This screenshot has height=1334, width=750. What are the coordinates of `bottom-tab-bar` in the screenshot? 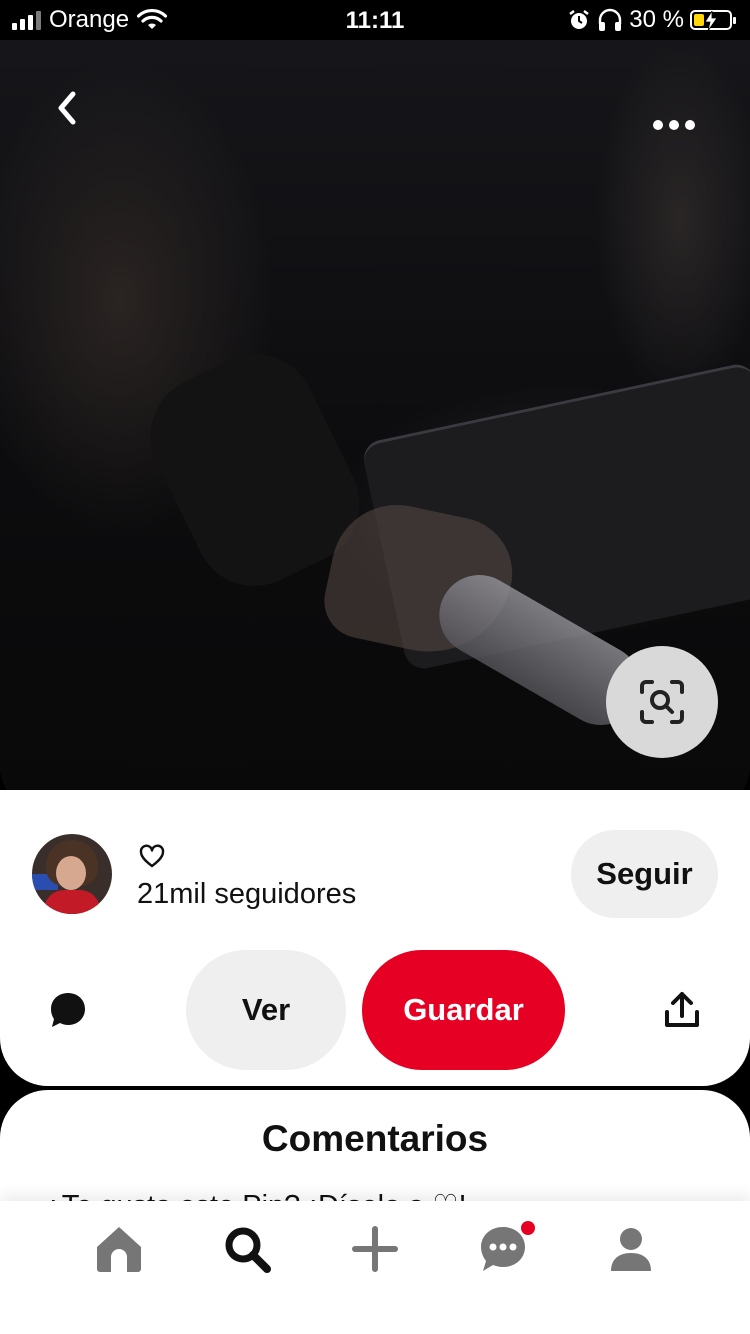 It's located at (375, 1267).